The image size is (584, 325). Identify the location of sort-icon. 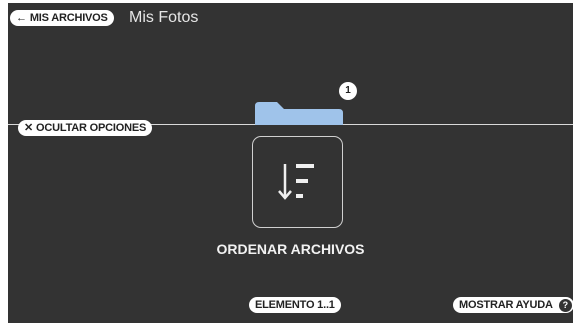
(295, 182).